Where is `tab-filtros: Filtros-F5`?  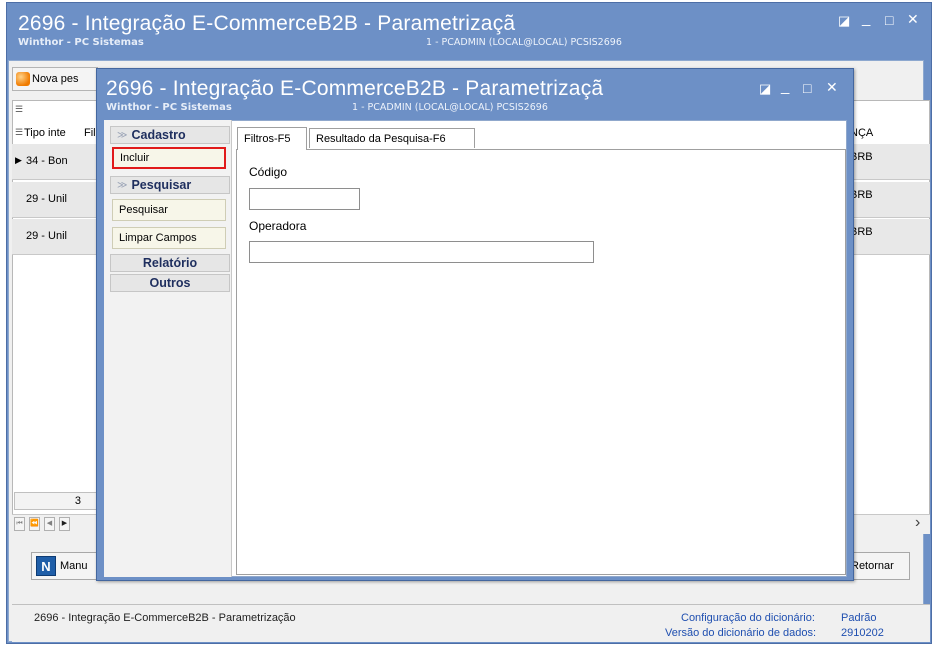 tab-filtros: Filtros-F5 is located at coordinates (272, 138).